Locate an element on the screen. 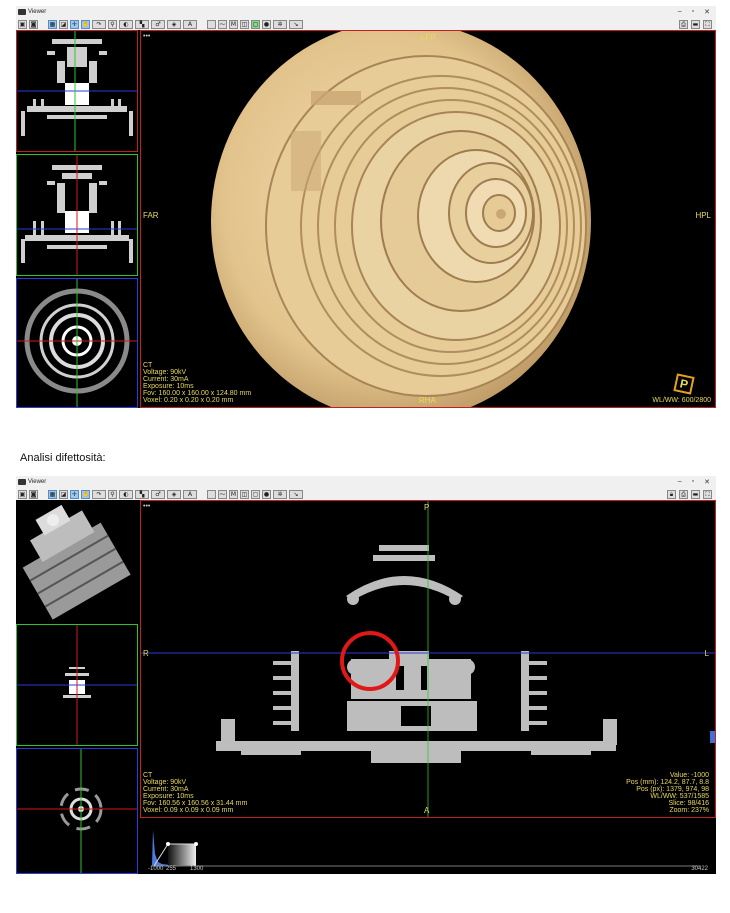  histogram-label-min: -1000 is located at coordinates (156, 869).